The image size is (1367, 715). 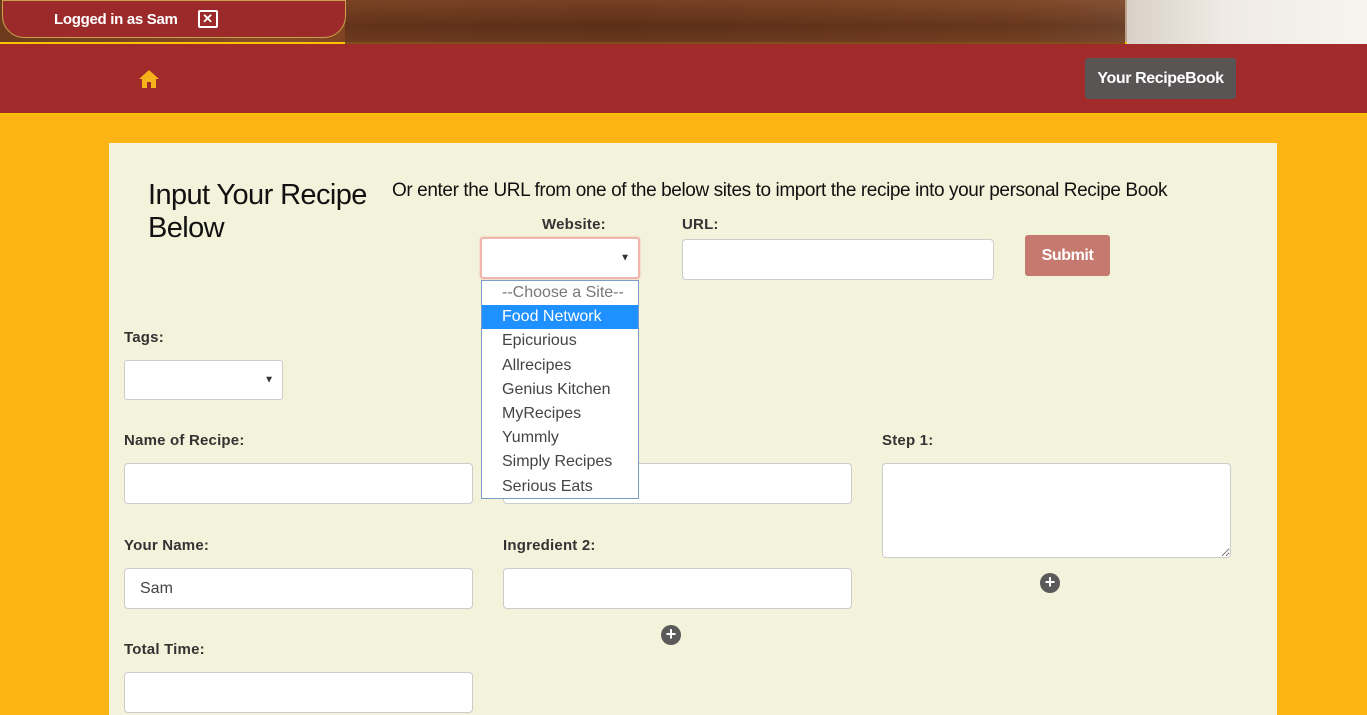 What do you see at coordinates (257, 211) in the screenshot?
I see `page-title: Input Your Recipe Below` at bounding box center [257, 211].